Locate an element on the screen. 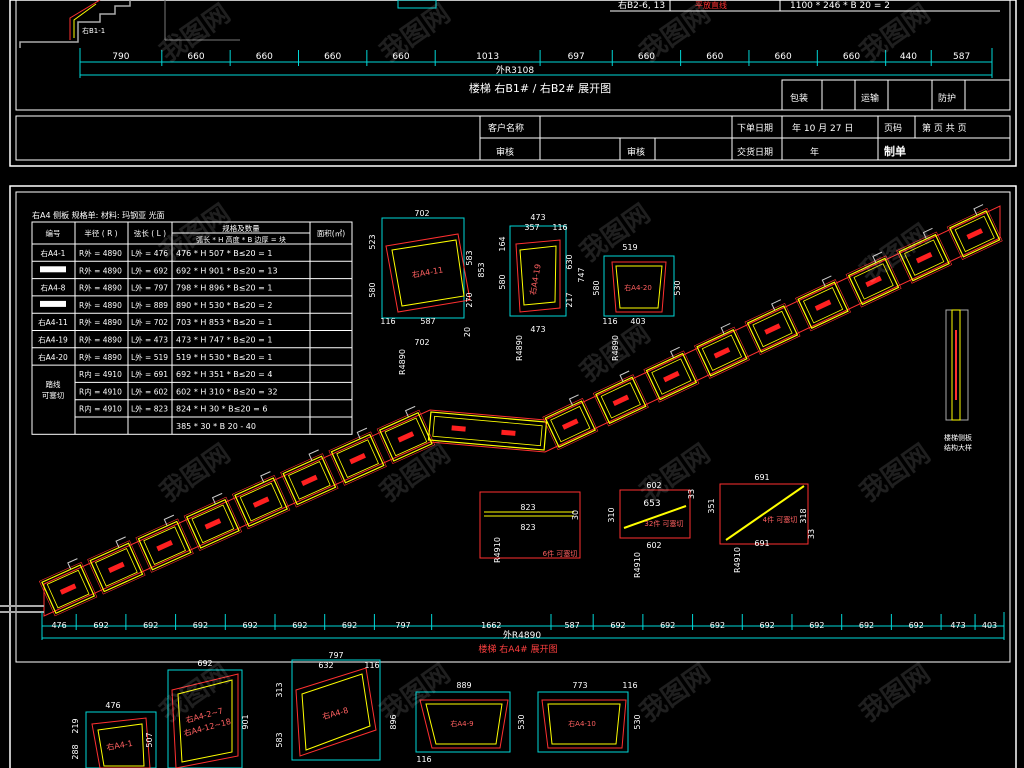 The height and width of the screenshot is (768, 1024). a19-dim-h5: 747 is located at coordinates (581, 274).